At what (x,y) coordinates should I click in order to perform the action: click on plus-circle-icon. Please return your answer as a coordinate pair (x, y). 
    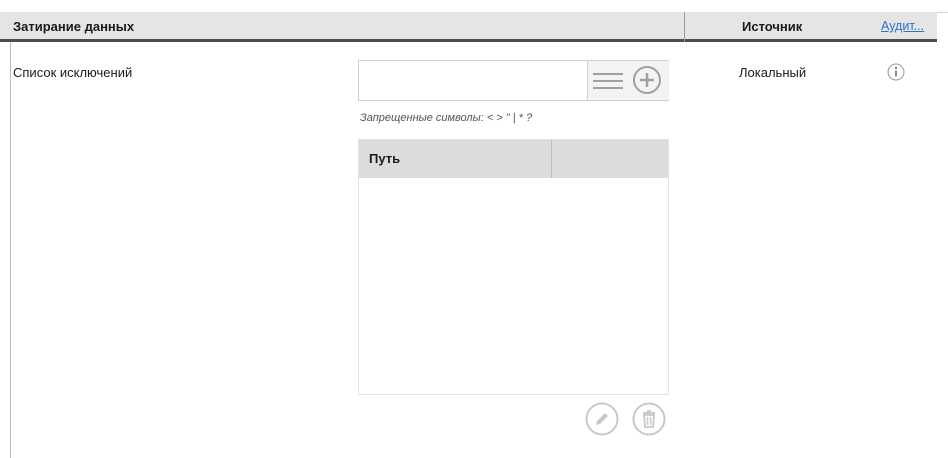
    Looking at the image, I should click on (647, 80).